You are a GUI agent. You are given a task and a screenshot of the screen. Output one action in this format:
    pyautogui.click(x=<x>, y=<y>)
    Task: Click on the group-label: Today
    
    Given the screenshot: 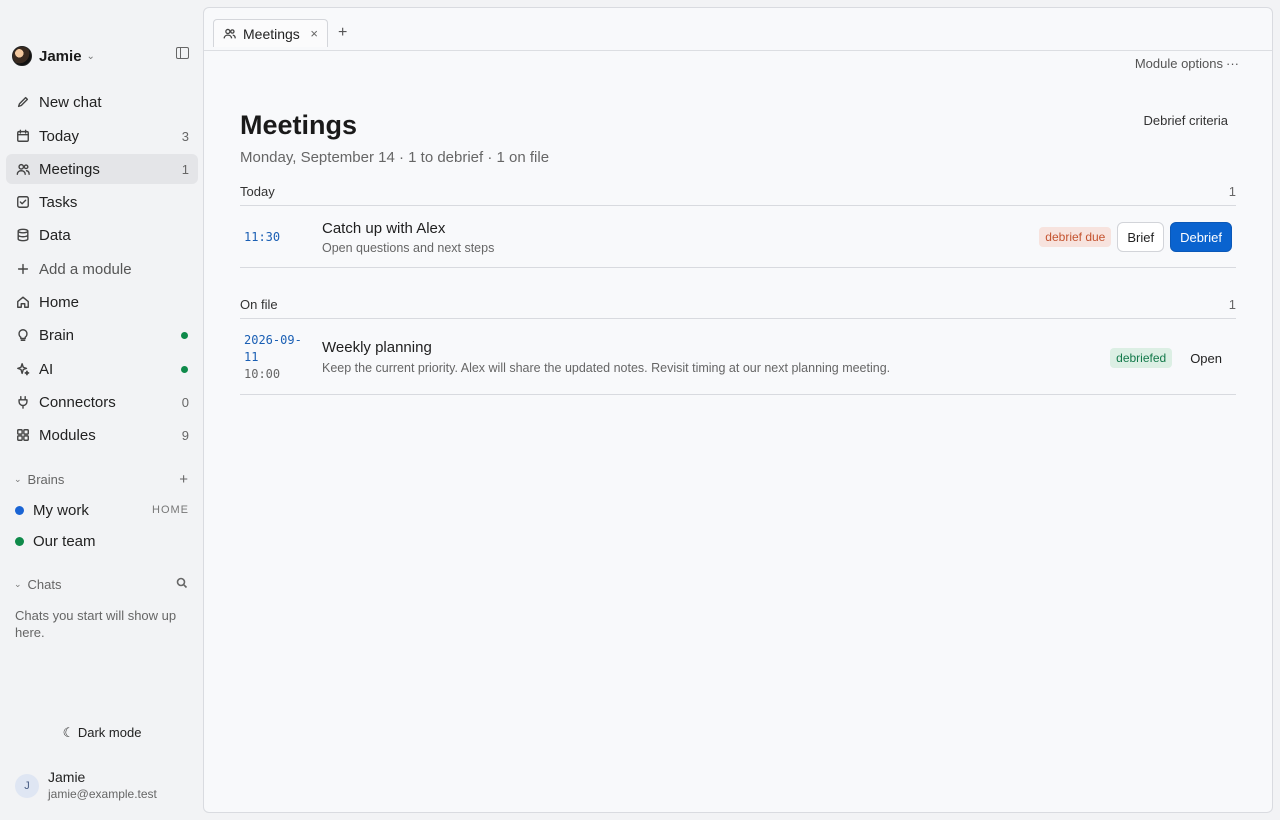 What is the action you would take?
    pyautogui.click(x=257, y=191)
    